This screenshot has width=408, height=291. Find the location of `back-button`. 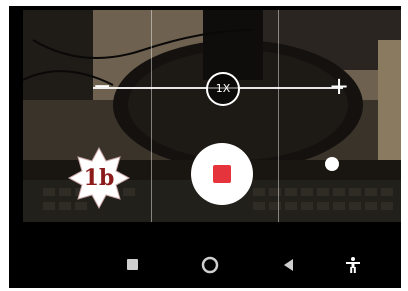

back-button is located at coordinates (289, 265).